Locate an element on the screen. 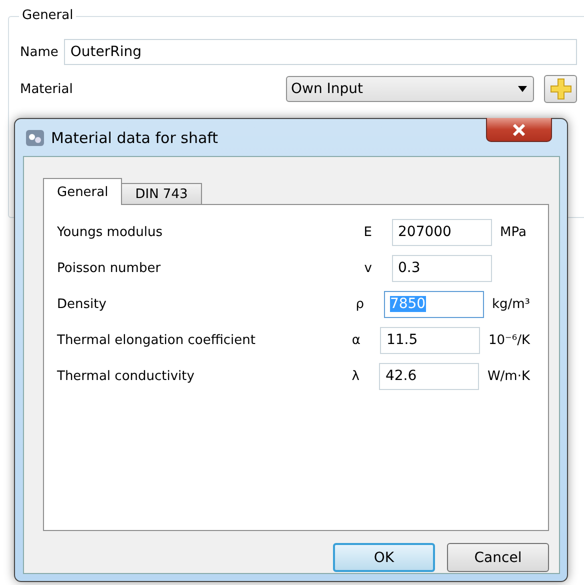  app-icon is located at coordinates (35, 138).